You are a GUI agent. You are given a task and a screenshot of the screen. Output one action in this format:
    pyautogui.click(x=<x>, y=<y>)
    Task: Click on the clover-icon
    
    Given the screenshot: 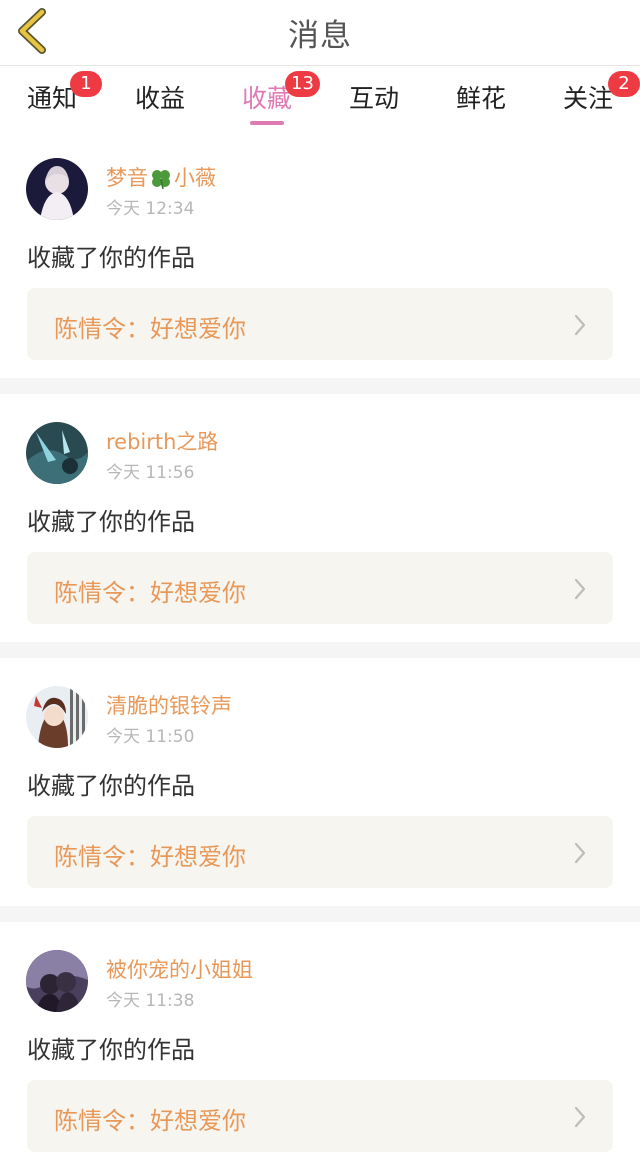 What is the action you would take?
    pyautogui.click(x=161, y=180)
    